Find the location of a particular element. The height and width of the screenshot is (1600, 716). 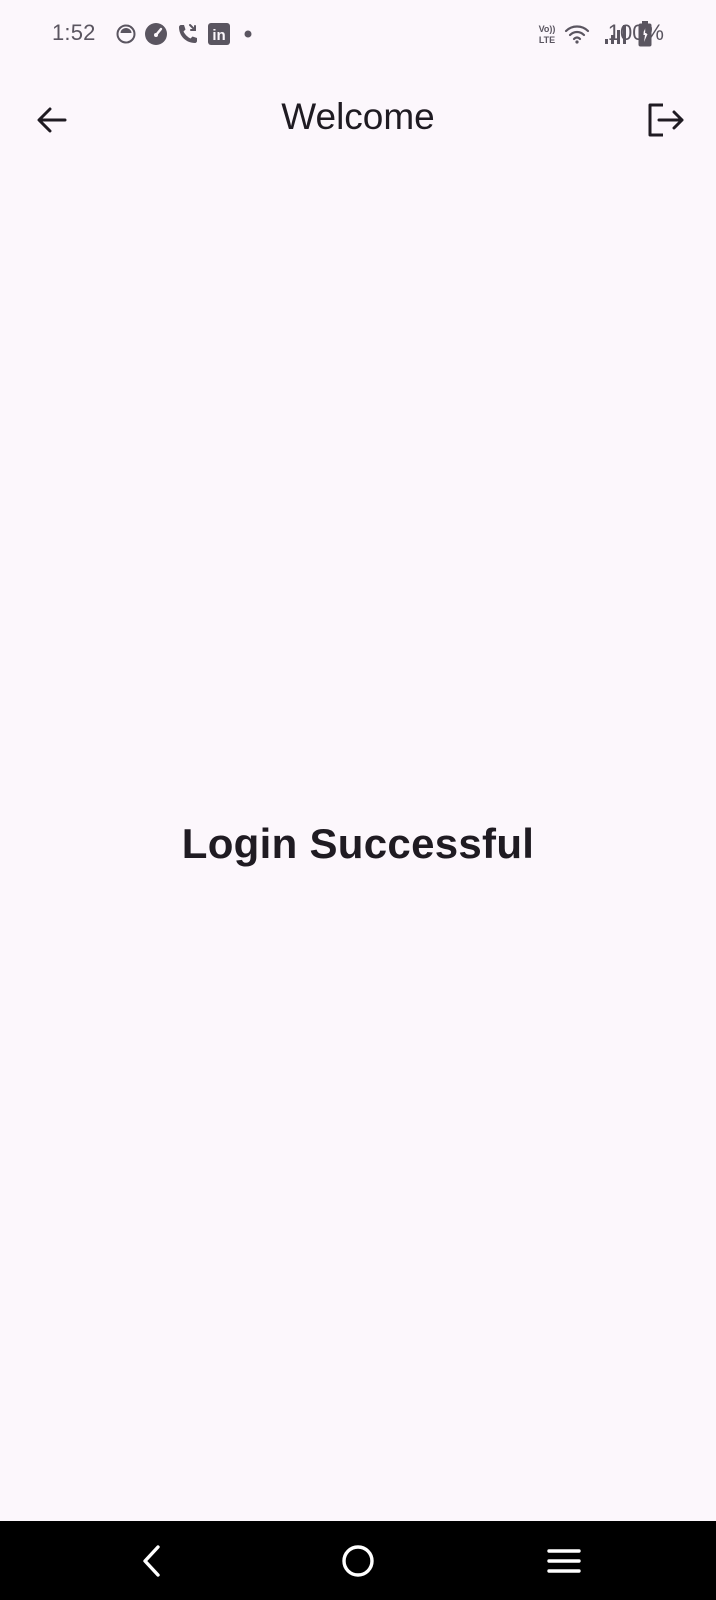

wifi-icon is located at coordinates (577, 34).